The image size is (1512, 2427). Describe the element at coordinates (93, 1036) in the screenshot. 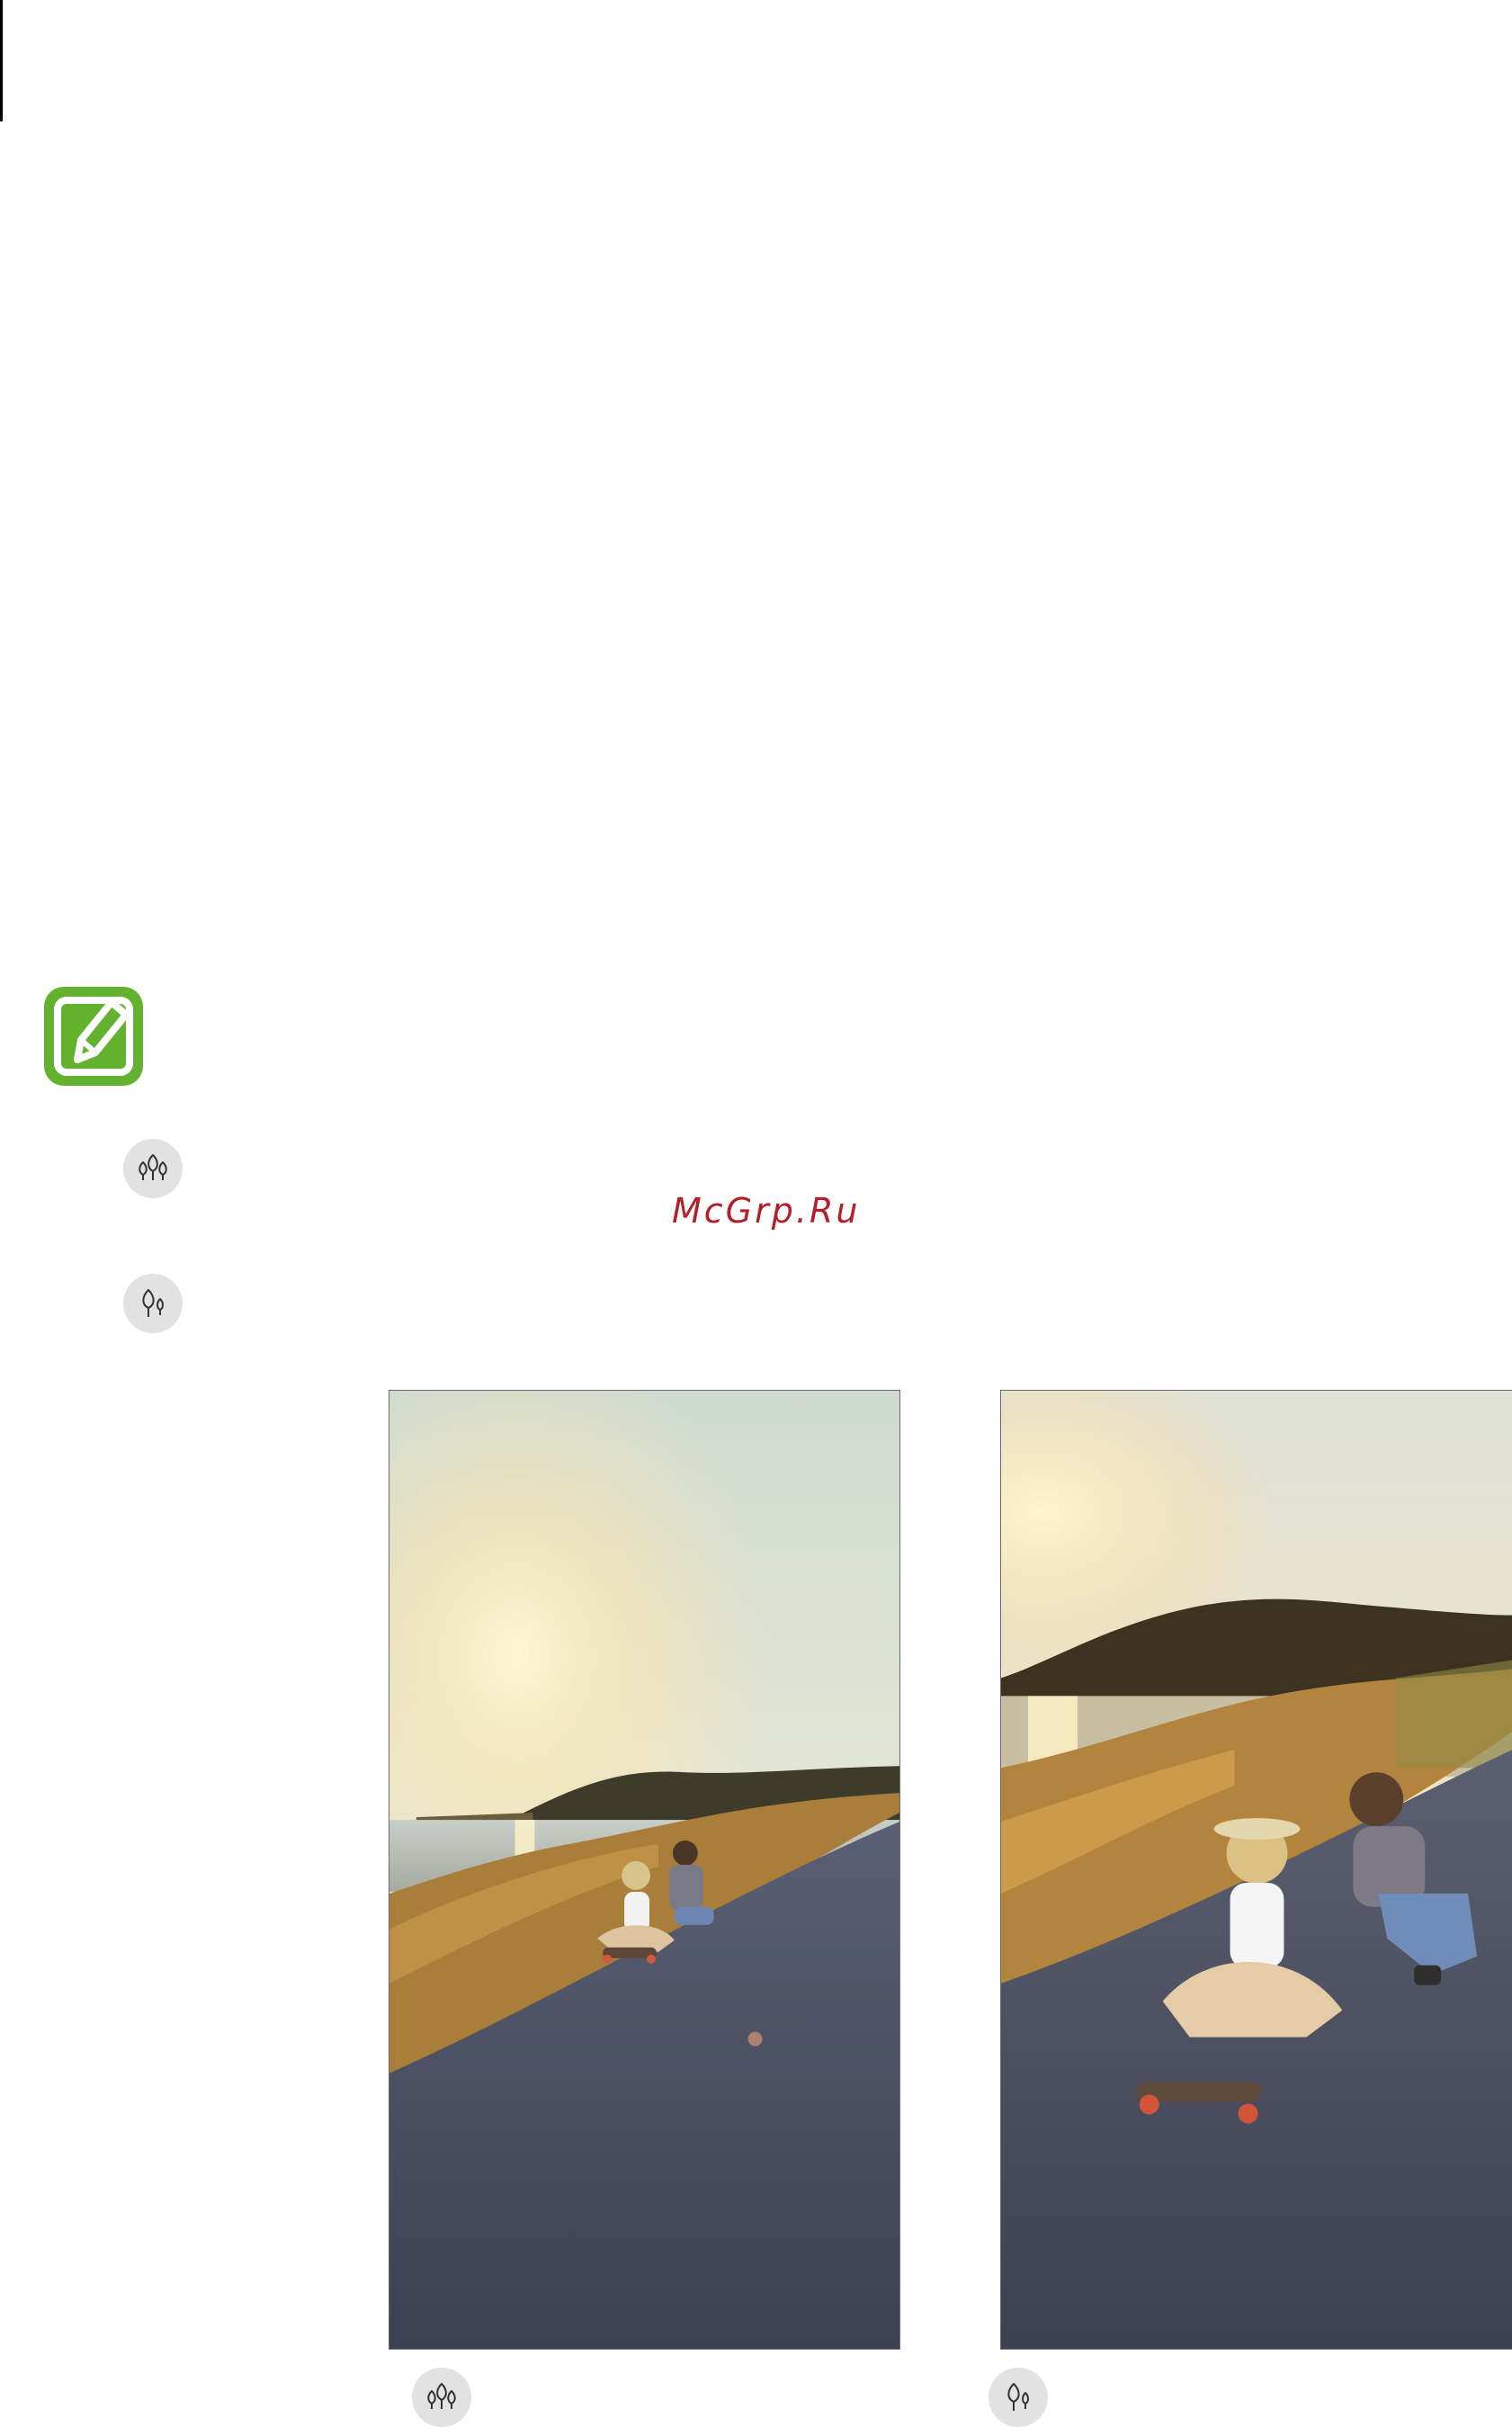

I see `note-pencil-icon` at that location.